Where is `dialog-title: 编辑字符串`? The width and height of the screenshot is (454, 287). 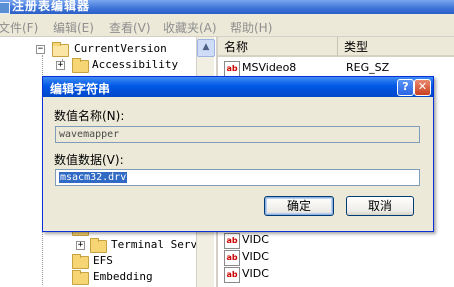 dialog-title: 编辑字符串 is located at coordinates (80, 89).